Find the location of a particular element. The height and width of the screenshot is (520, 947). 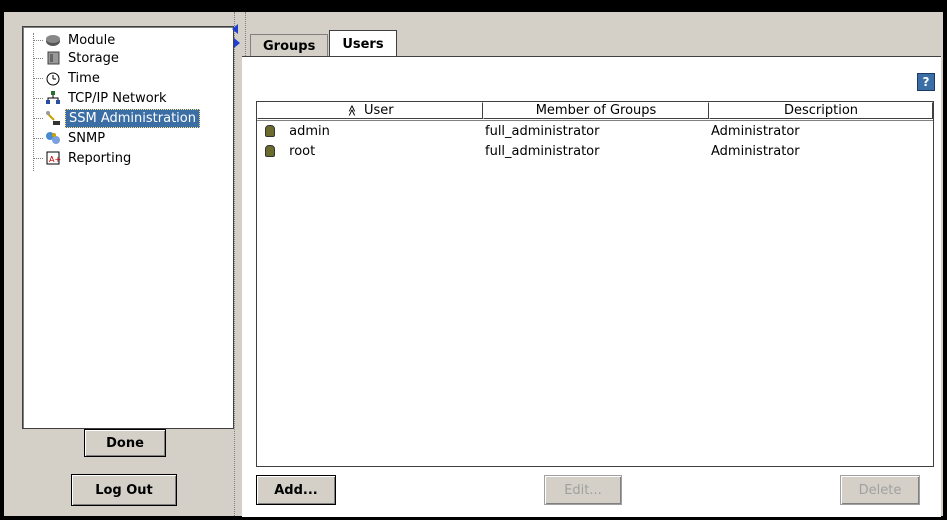

table-row: root full_administrator Administrator is located at coordinates (595, 151).